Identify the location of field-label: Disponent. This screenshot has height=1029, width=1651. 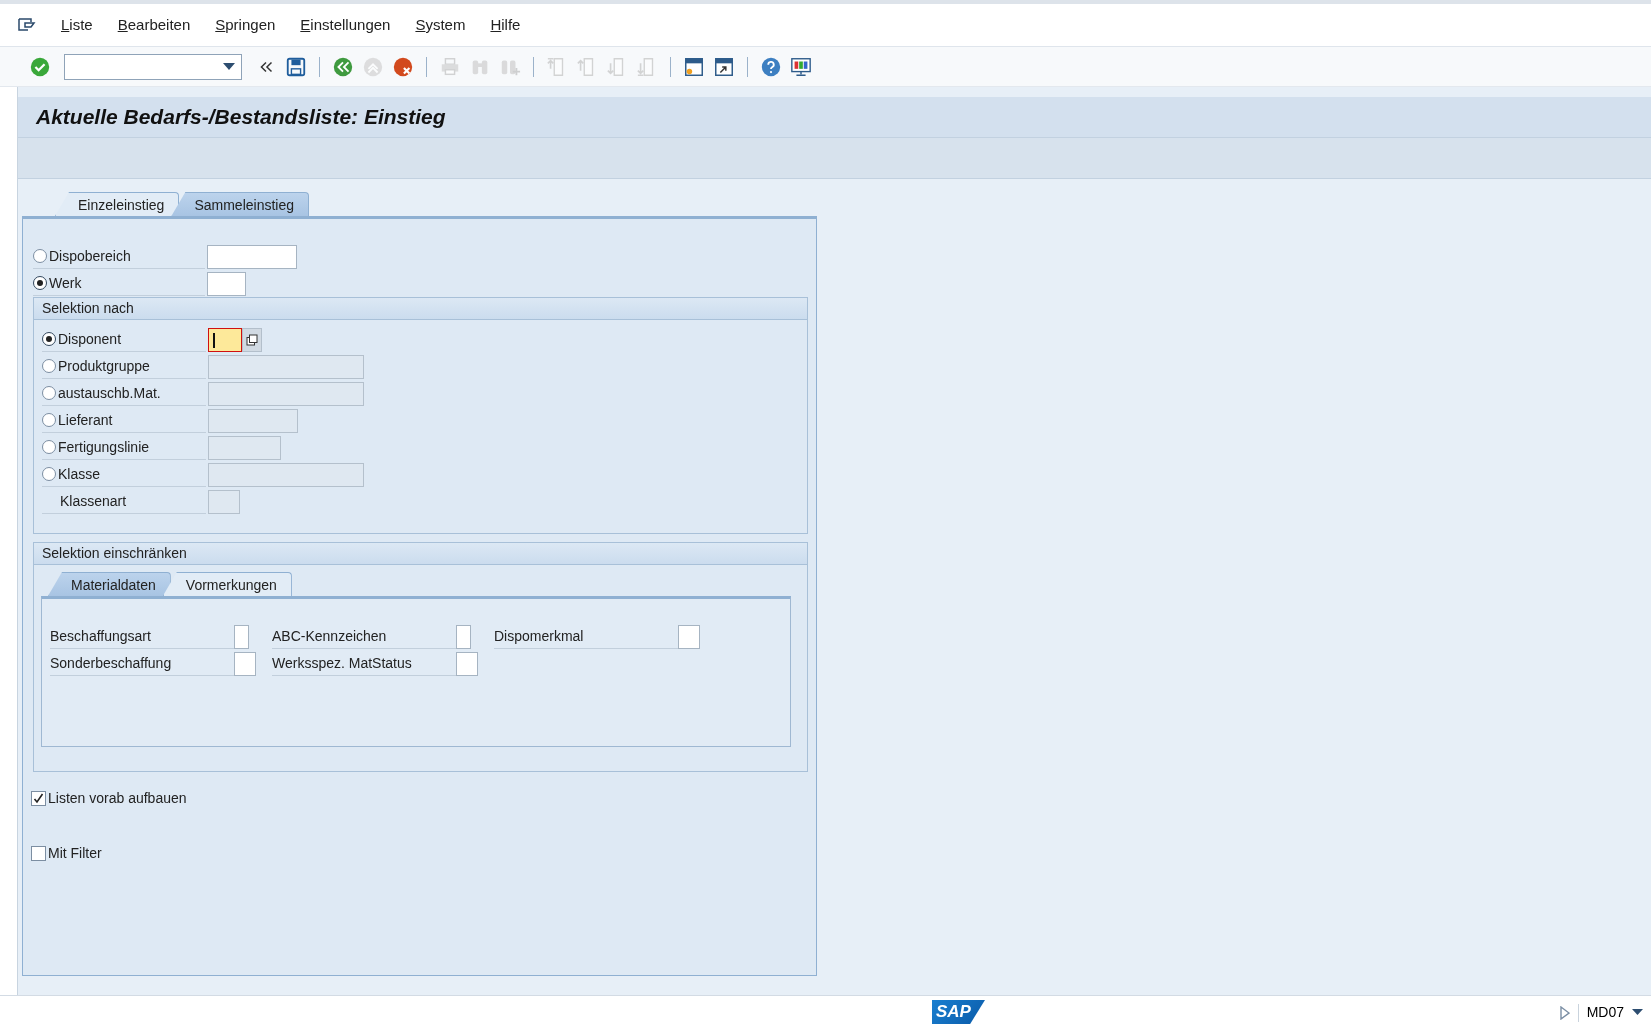
(90, 339).